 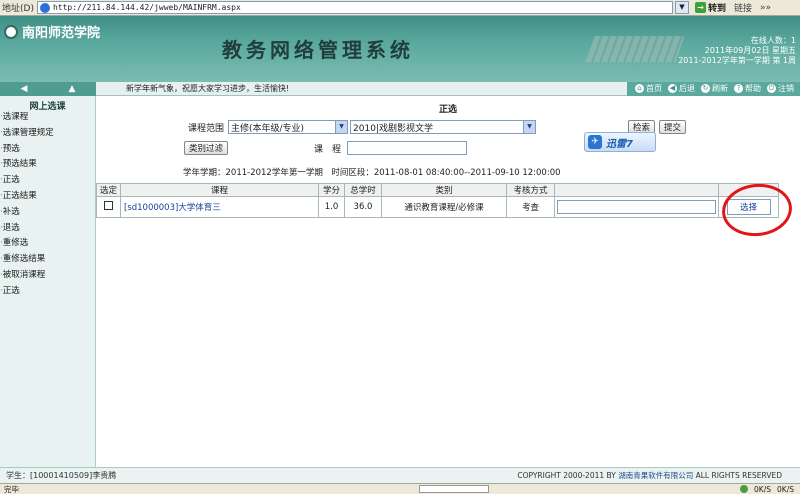 I want to click on home-icon: ⌂, so click(x=639, y=88).